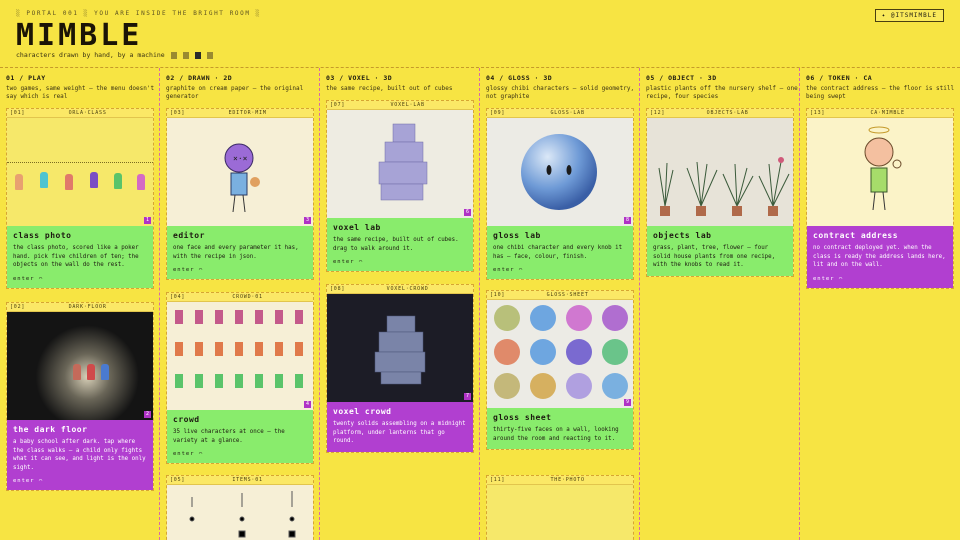 The width and height of the screenshot is (960, 540). Describe the element at coordinates (307, 404) in the screenshot. I see `card-number-badge: 4` at that location.